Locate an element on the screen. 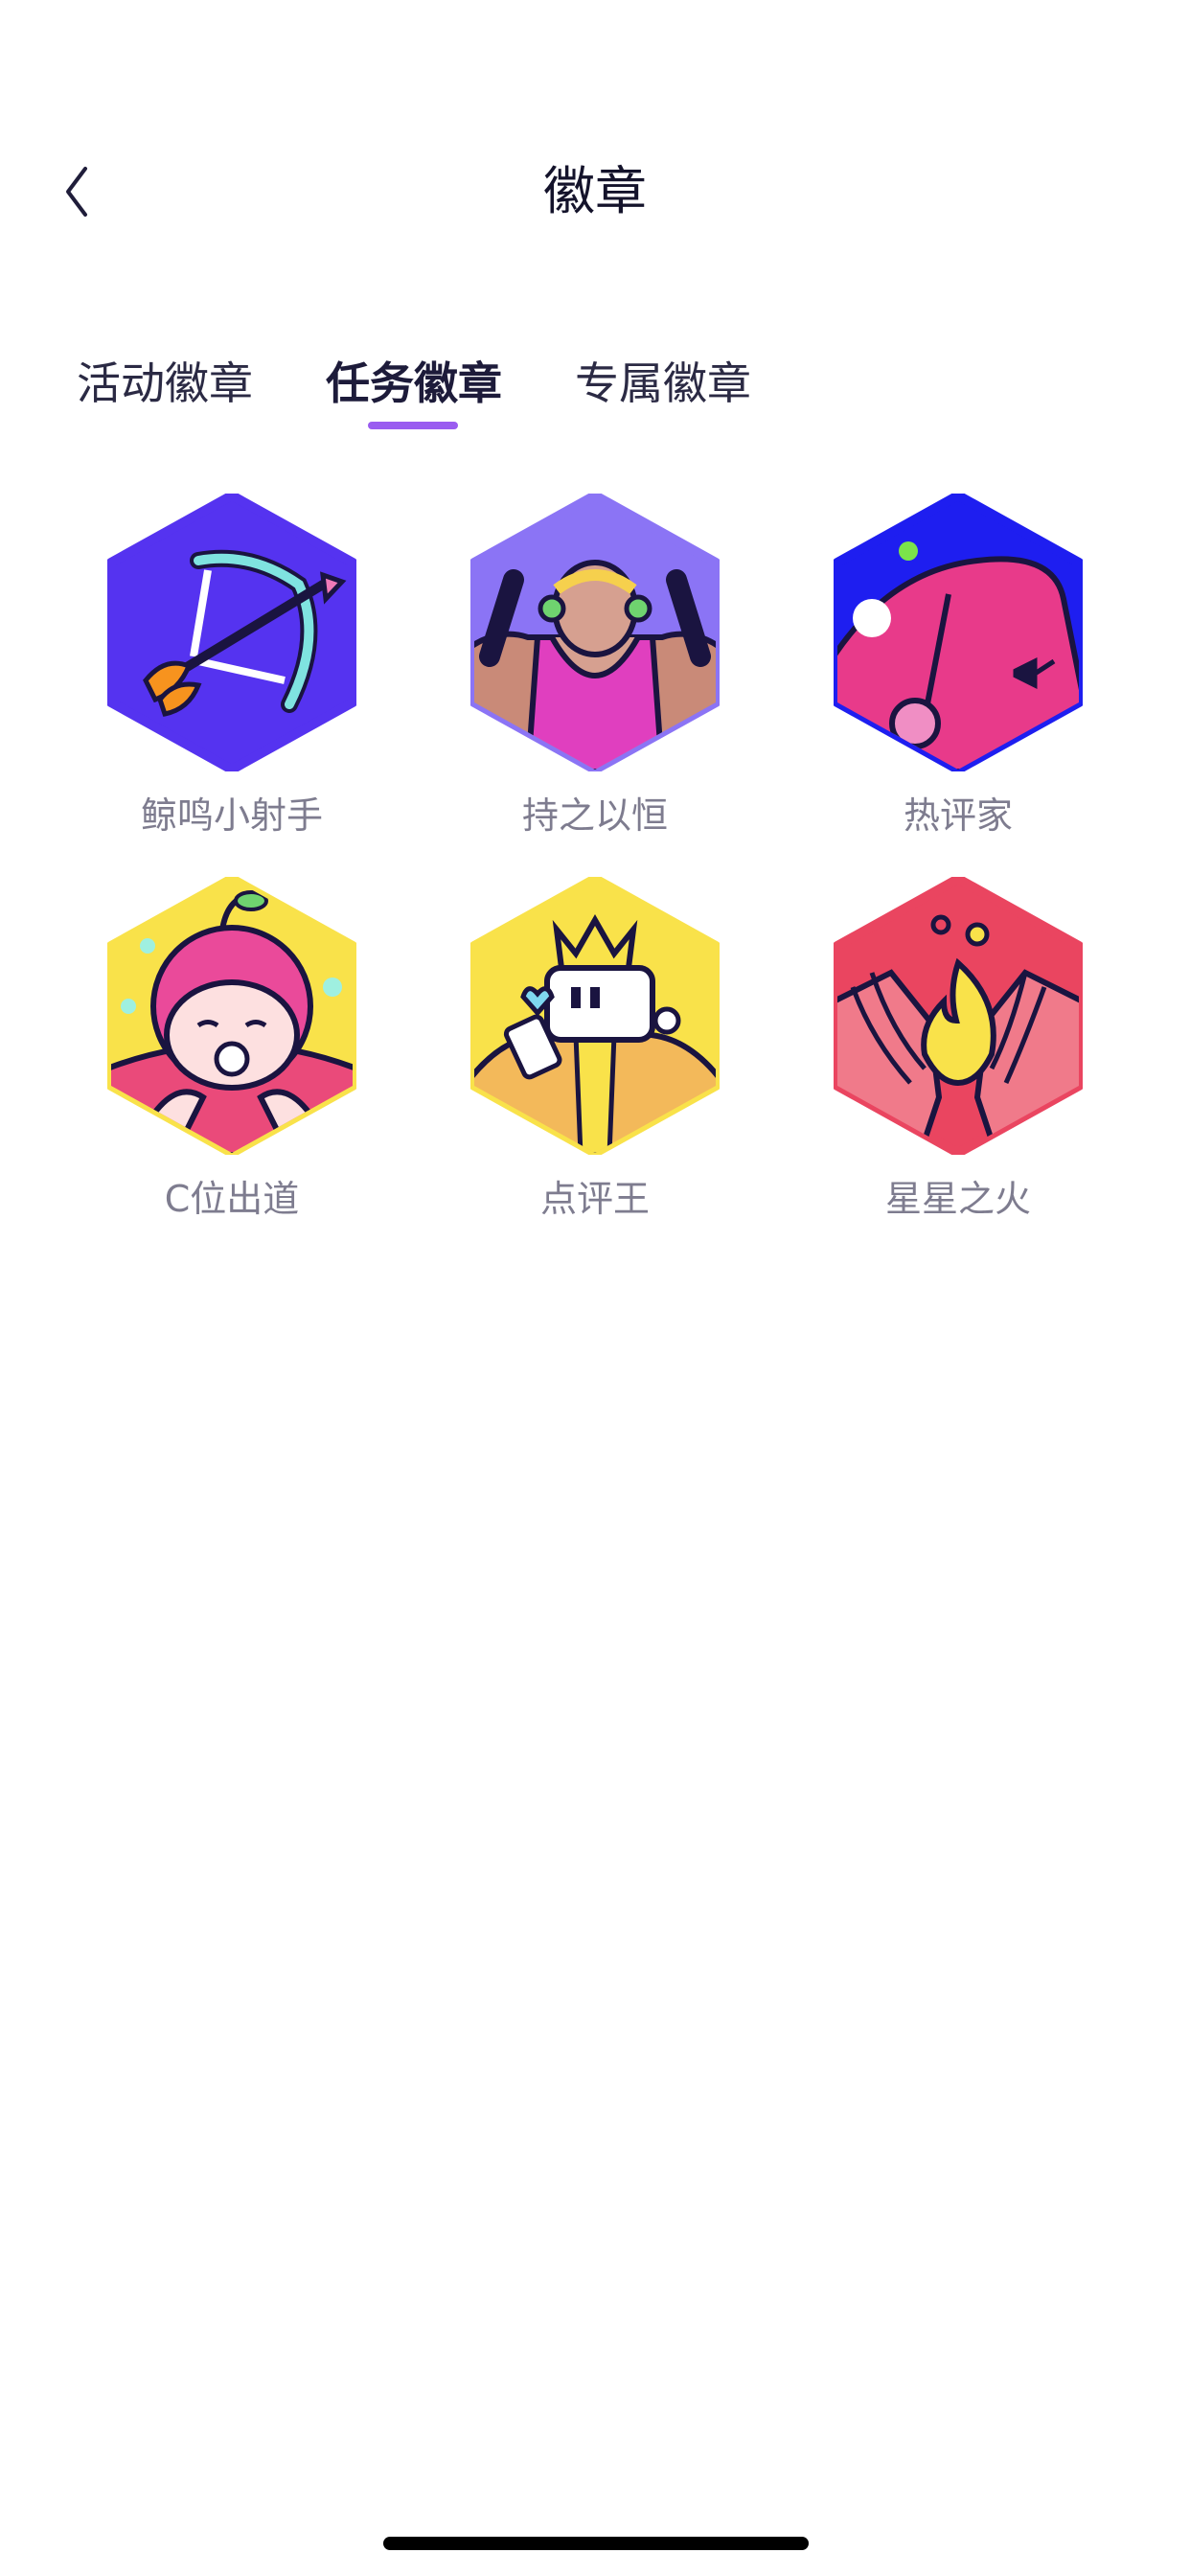  badge-label: C位出道 is located at coordinates (232, 1199).